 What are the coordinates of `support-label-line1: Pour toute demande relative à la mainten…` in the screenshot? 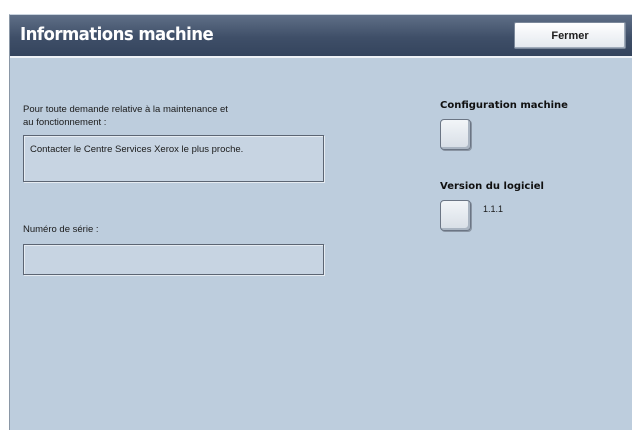 It's located at (125, 109).